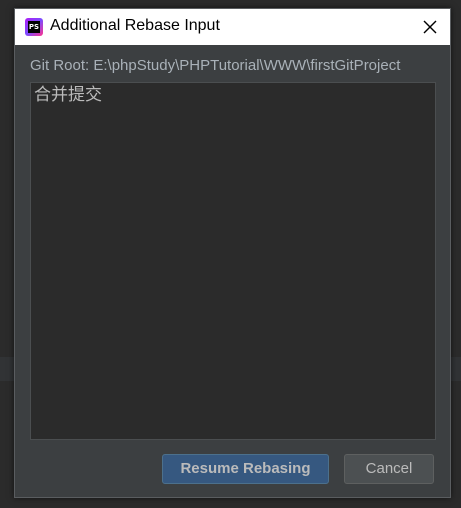  I want to click on close-icon, so click(430, 27).